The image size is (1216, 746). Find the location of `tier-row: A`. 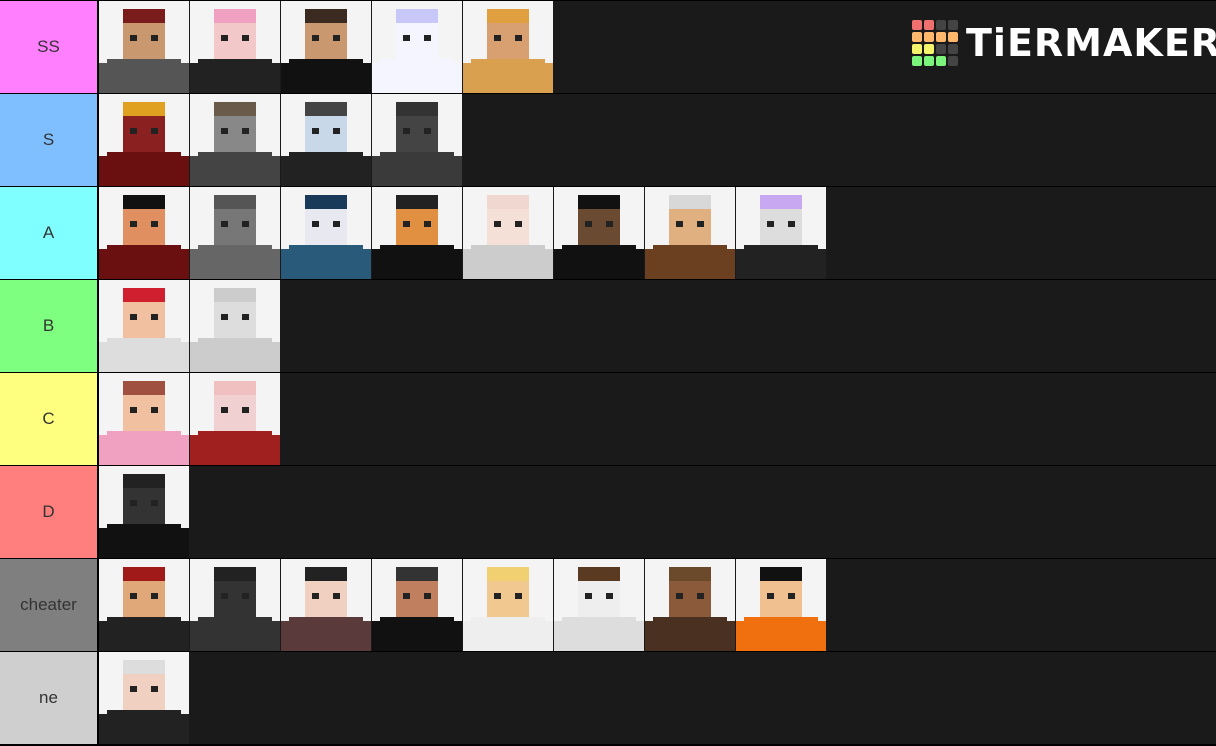

tier-row: A is located at coordinates (608, 233).